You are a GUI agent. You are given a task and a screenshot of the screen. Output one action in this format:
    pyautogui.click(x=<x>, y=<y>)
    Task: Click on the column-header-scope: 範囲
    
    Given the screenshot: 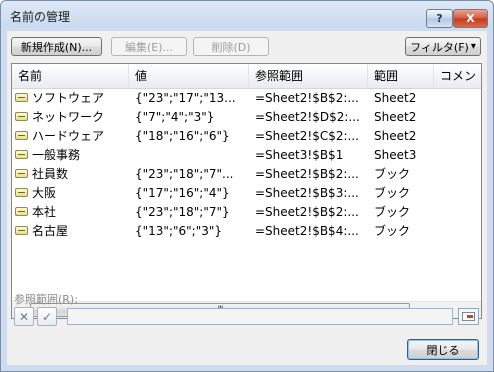 What is the action you would take?
    pyautogui.click(x=401, y=76)
    